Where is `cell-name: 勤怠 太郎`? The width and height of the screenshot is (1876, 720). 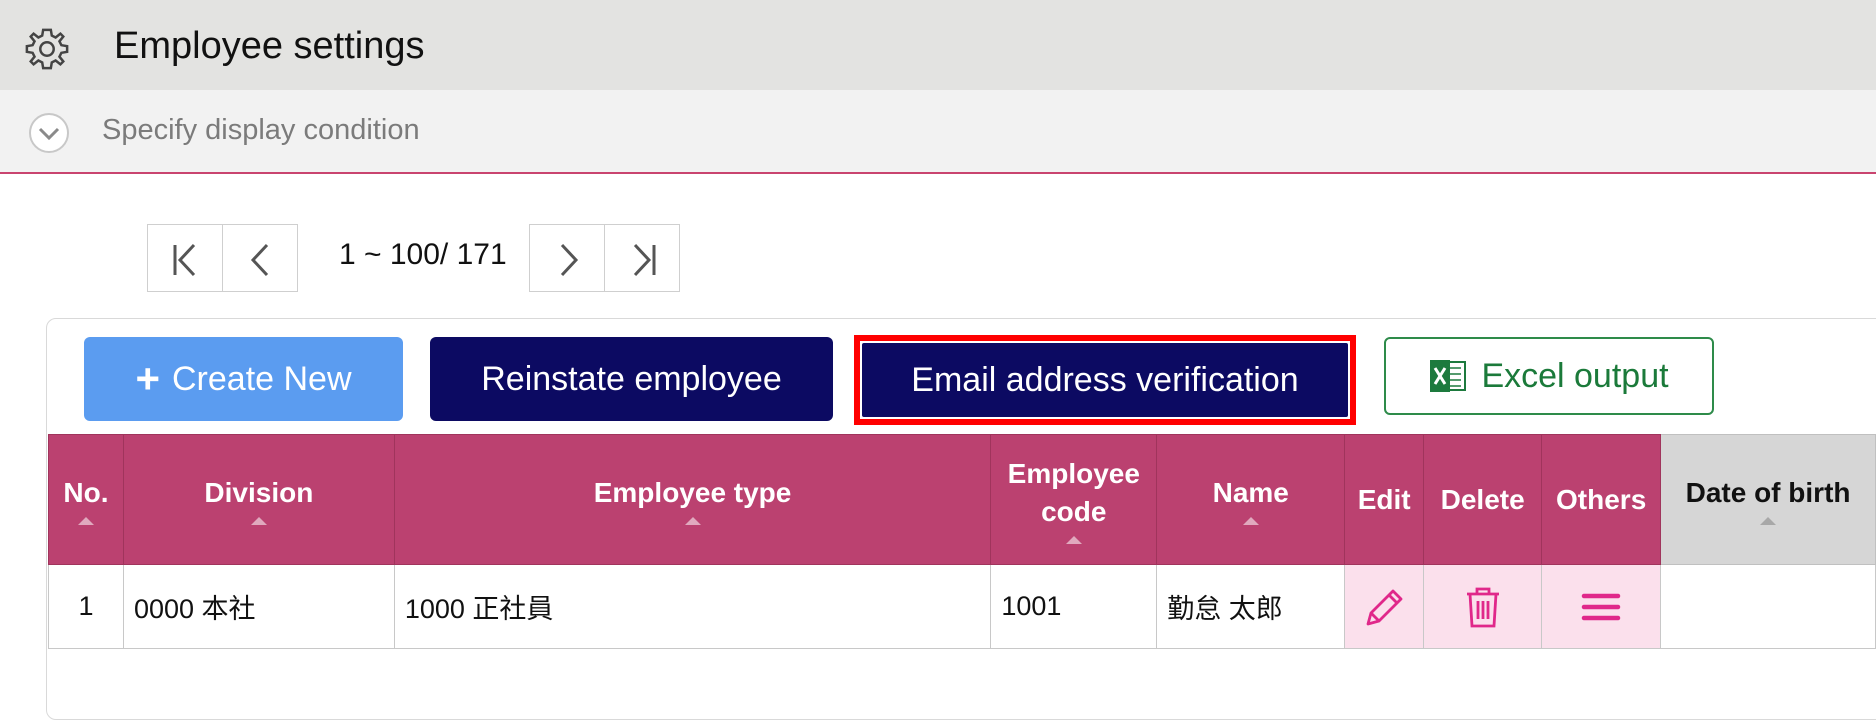
cell-name: 勤怠 太郎 is located at coordinates (1251, 606).